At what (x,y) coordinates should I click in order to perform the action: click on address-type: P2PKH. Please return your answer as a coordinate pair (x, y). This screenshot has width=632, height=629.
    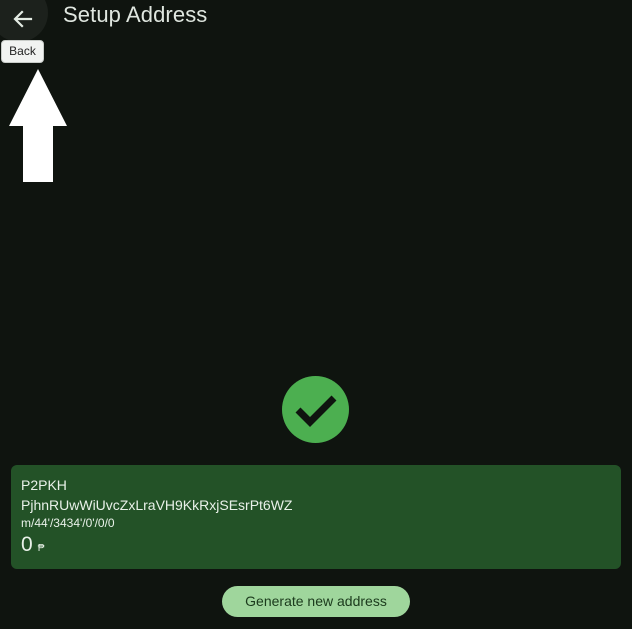
    Looking at the image, I should click on (44, 485).